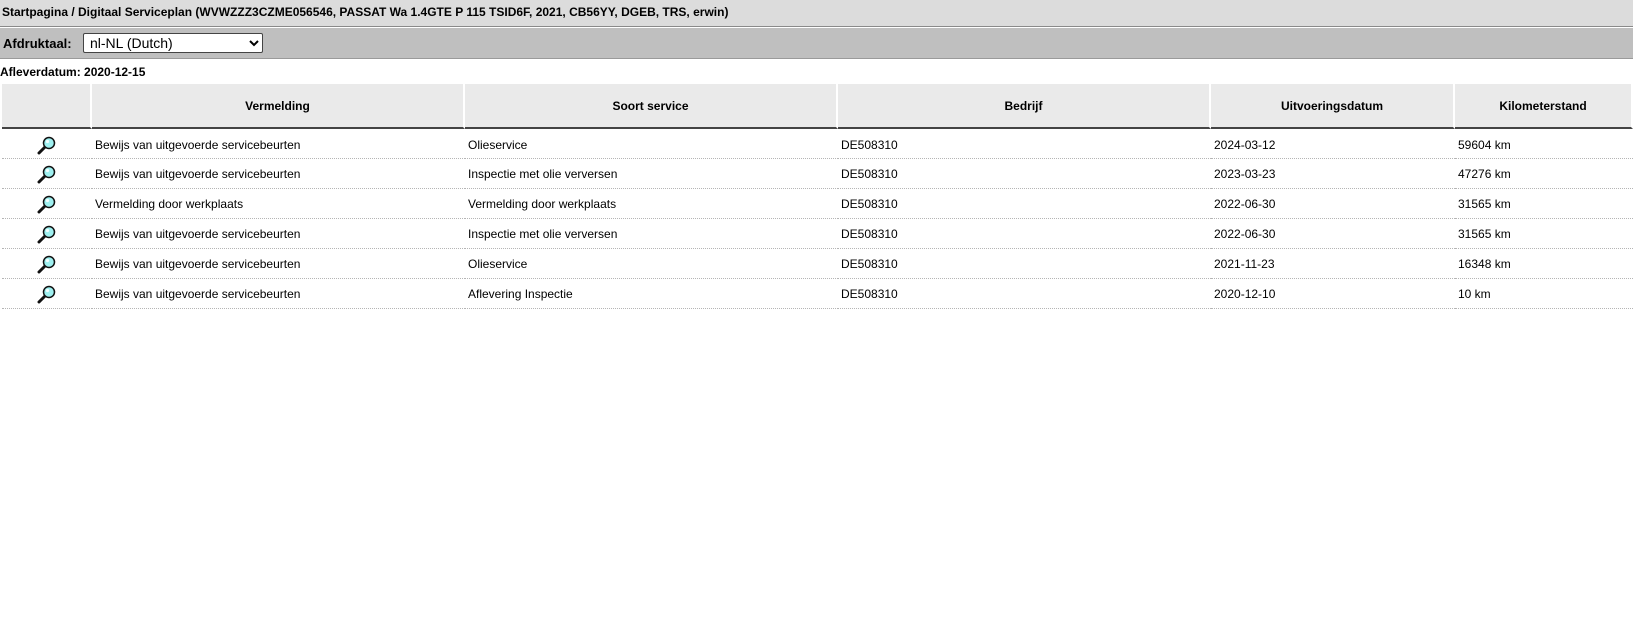 The image size is (1633, 617). I want to click on column-header-vermelding: Vermelding, so click(278, 106).